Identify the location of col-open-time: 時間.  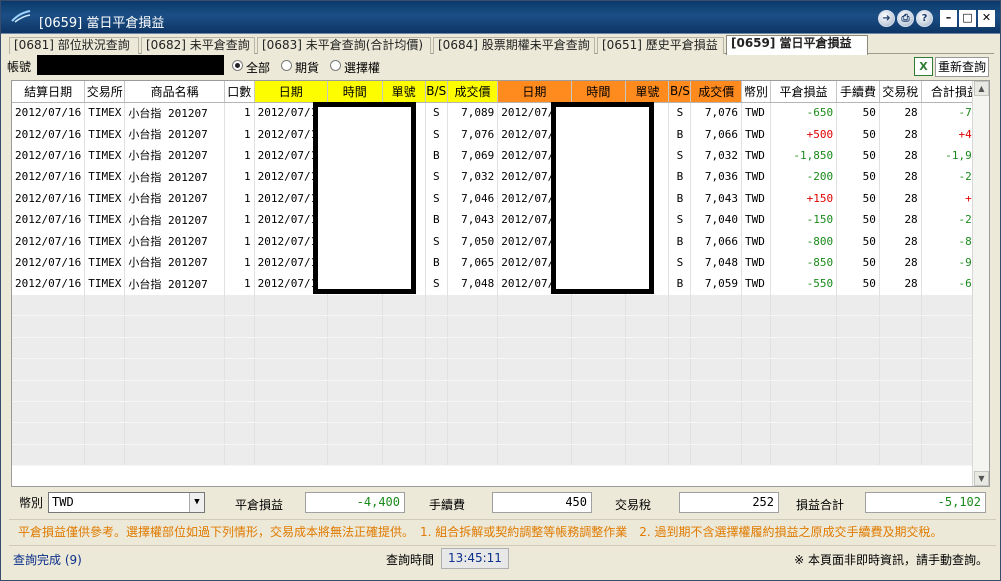
(355, 92).